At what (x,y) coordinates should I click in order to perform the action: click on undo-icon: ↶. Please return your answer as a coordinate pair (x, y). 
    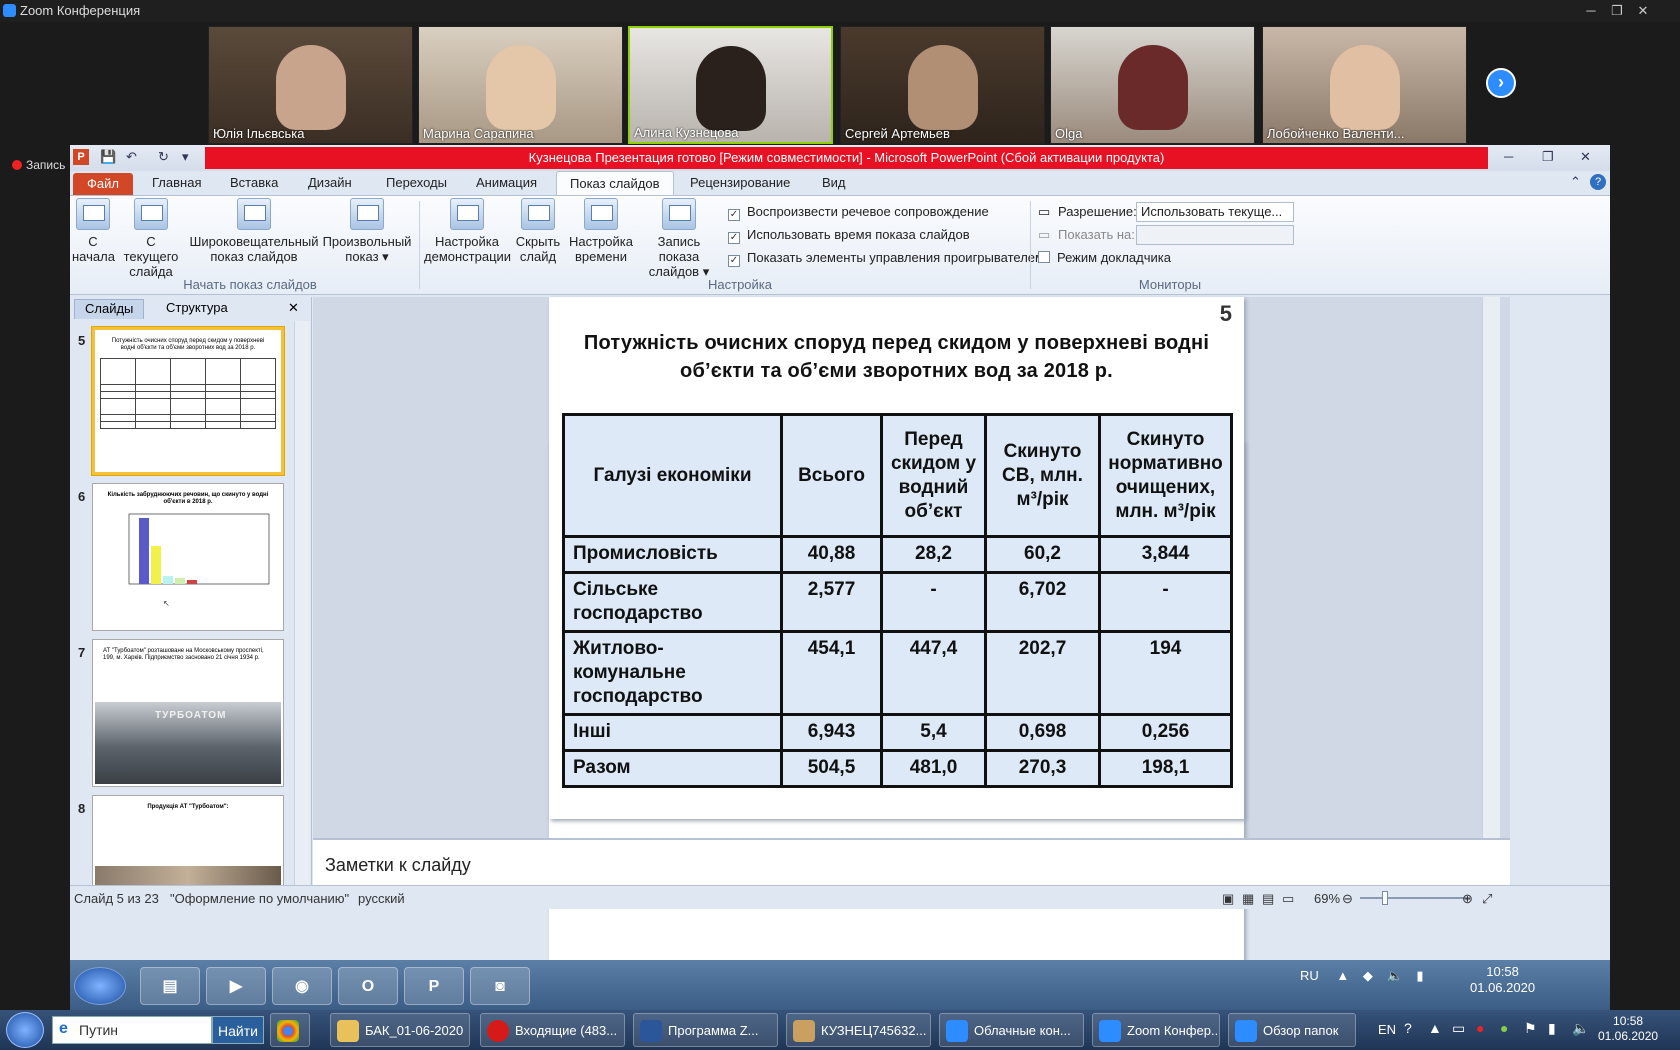
    Looking at the image, I should click on (131, 157).